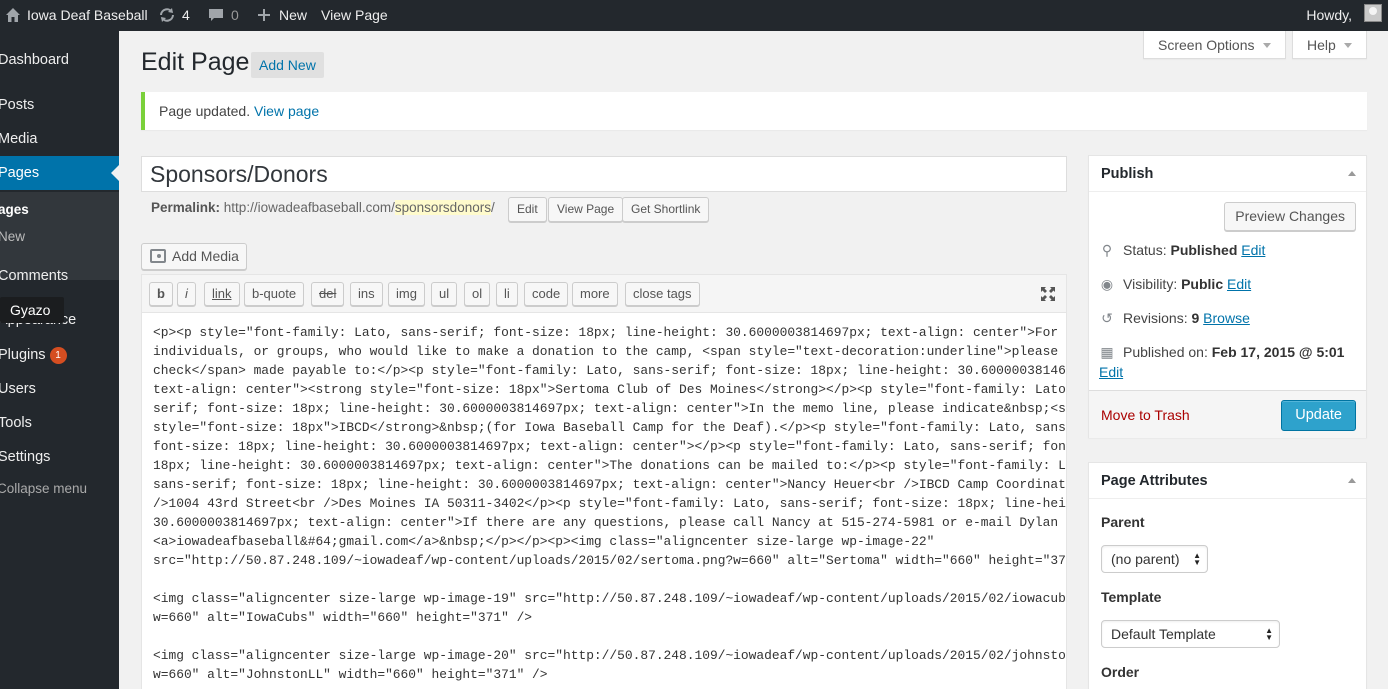  Describe the element at coordinates (1290, 216) in the screenshot. I see `preview-changes-button: Preview Changes` at that location.